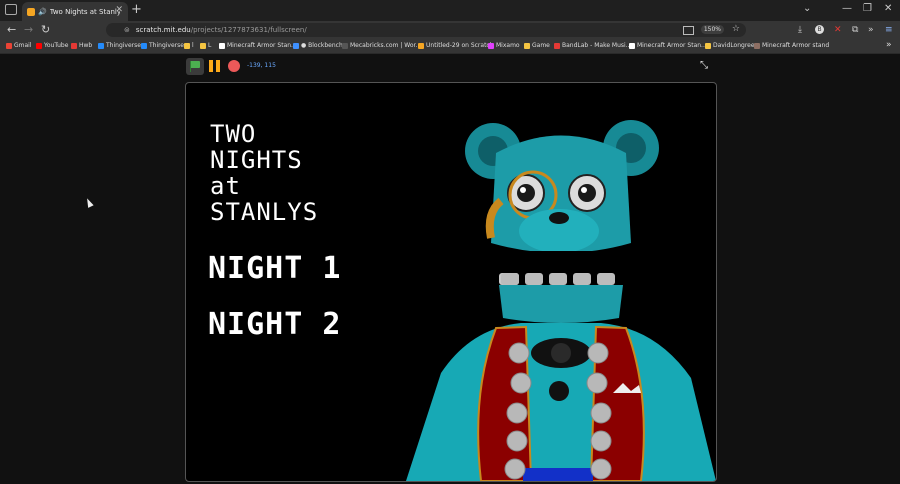  I want to click on bookmark-hwb: Hwb, so click(81, 45).